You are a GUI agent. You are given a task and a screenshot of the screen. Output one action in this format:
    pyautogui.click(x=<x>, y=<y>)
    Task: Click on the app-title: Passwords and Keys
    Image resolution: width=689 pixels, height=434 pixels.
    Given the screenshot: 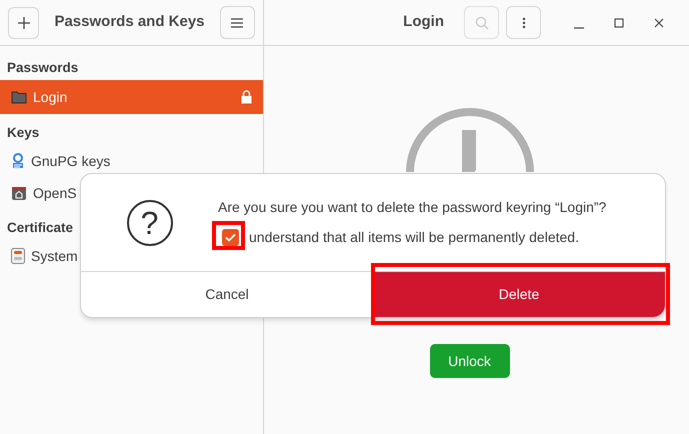 What is the action you would take?
    pyautogui.click(x=129, y=22)
    